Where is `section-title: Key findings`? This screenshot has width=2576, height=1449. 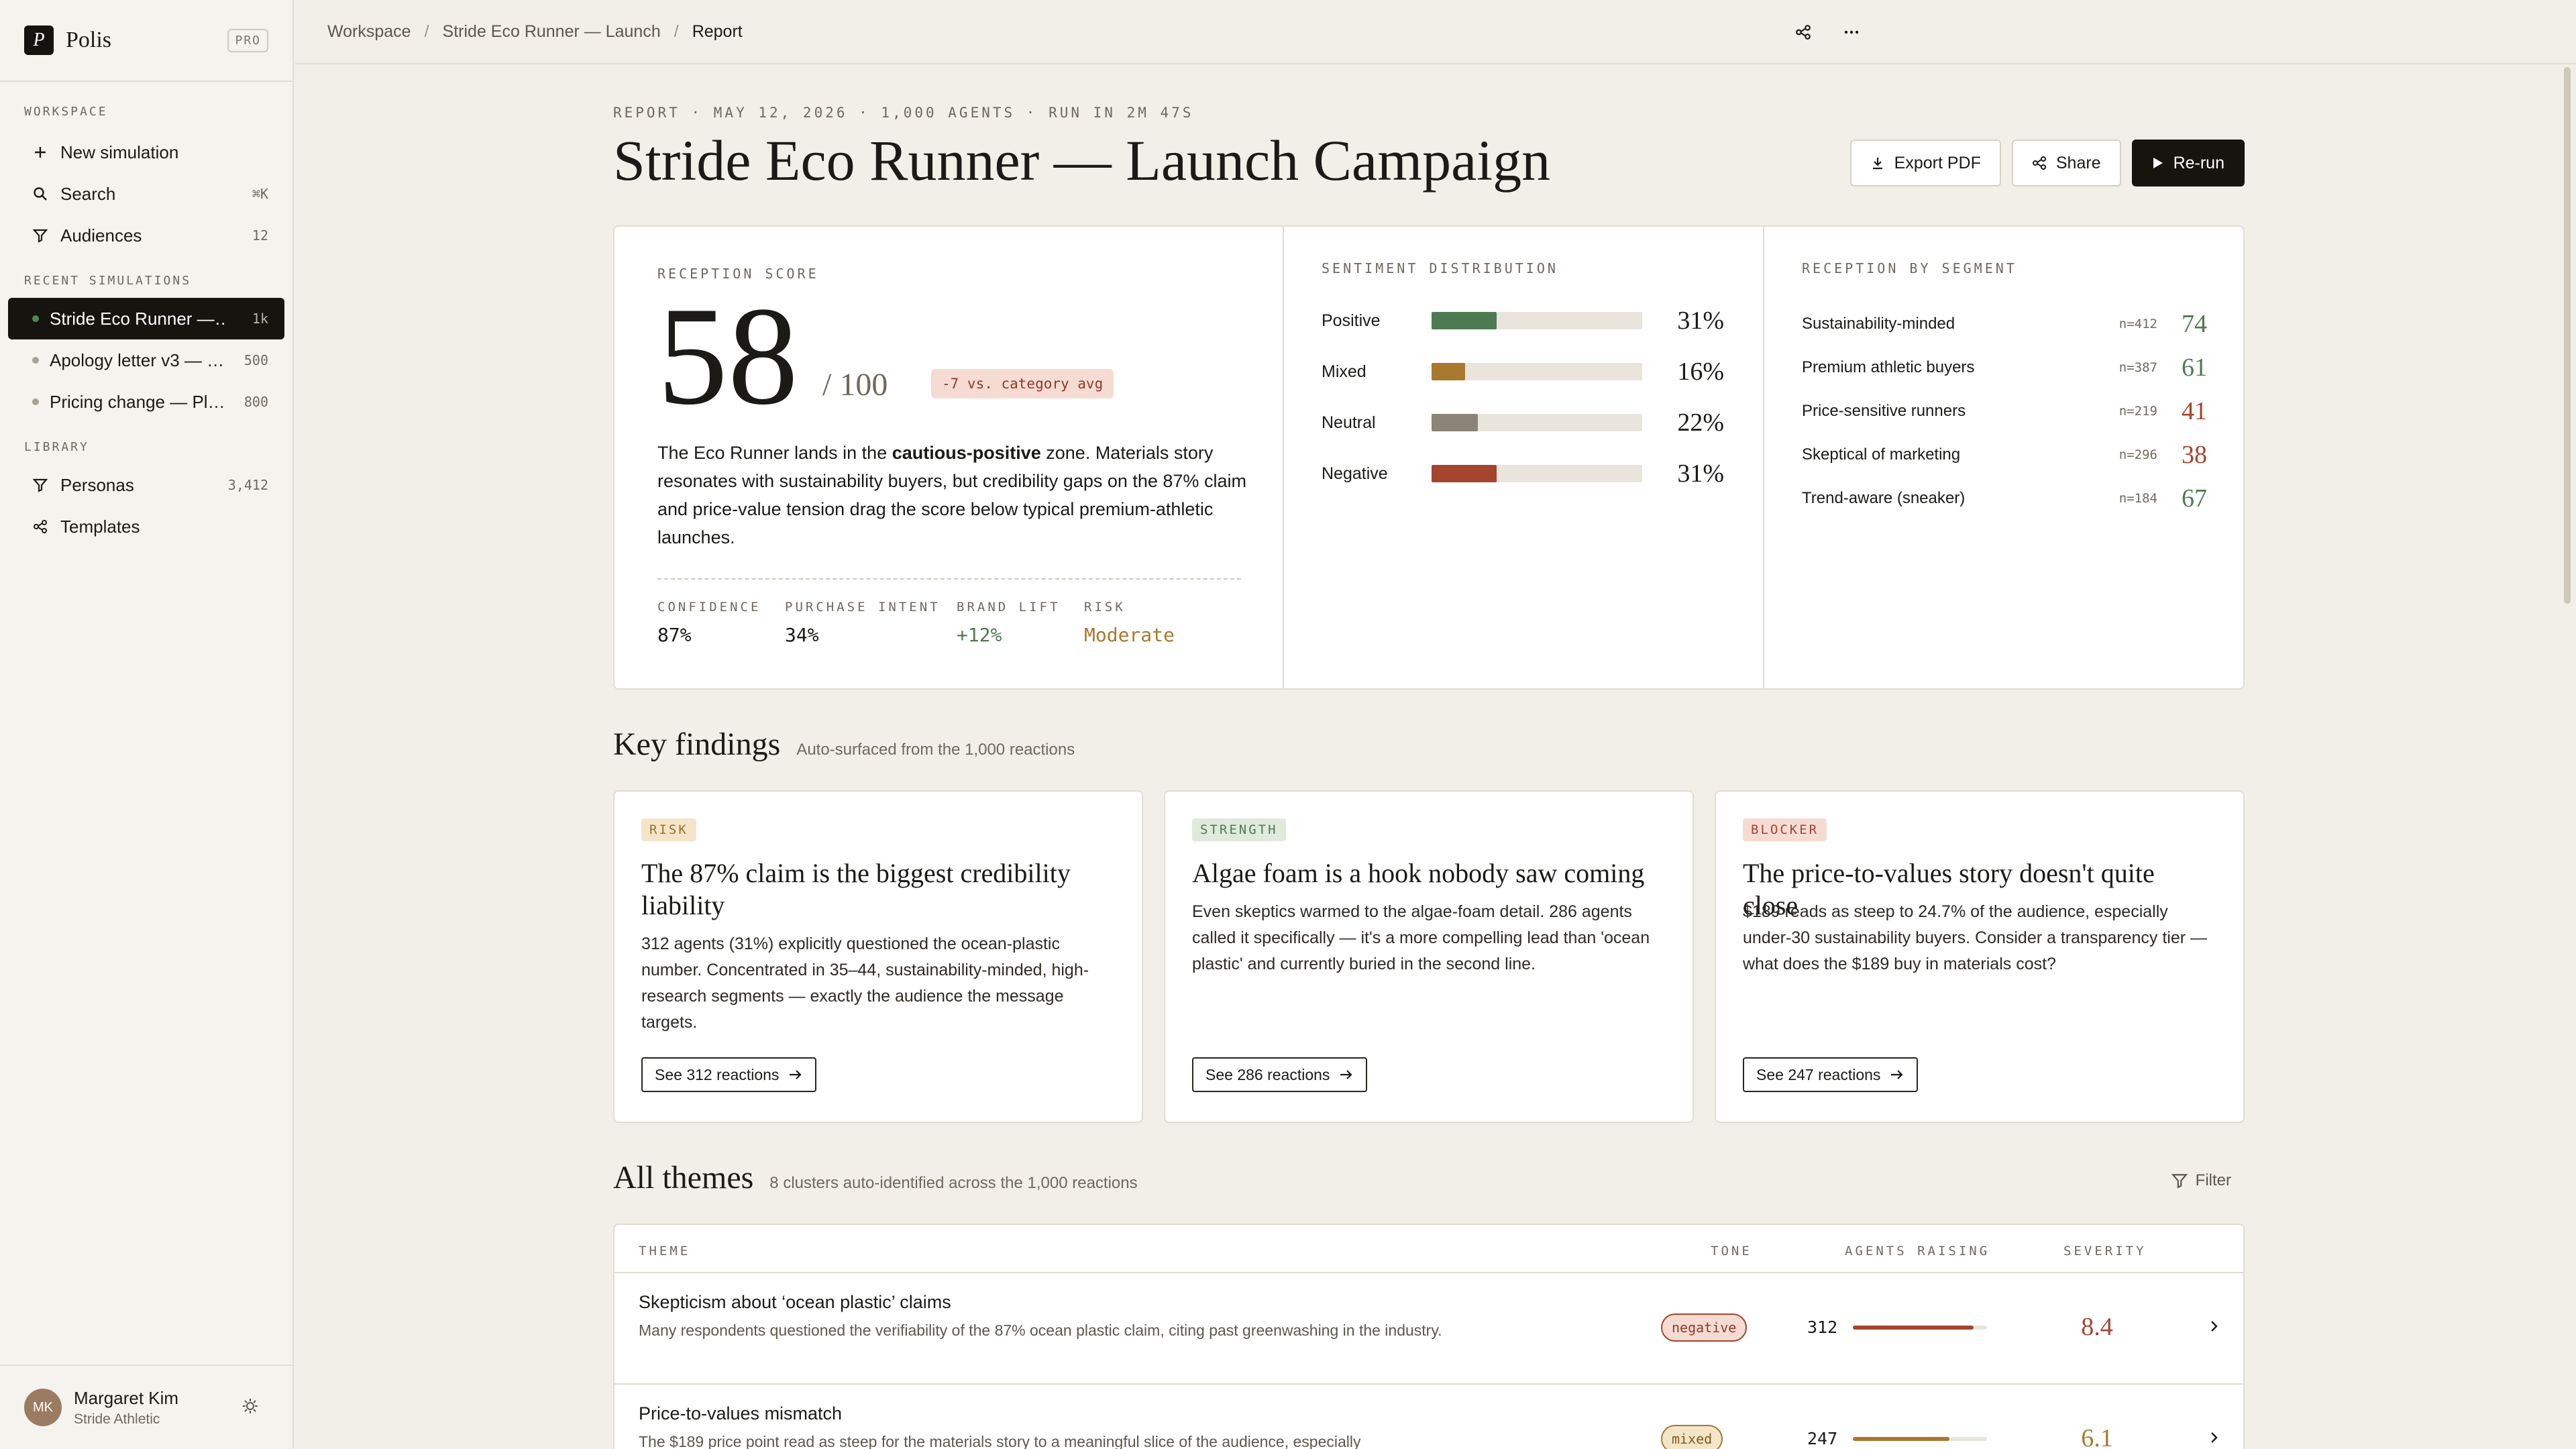
section-title: Key findings is located at coordinates (697, 744).